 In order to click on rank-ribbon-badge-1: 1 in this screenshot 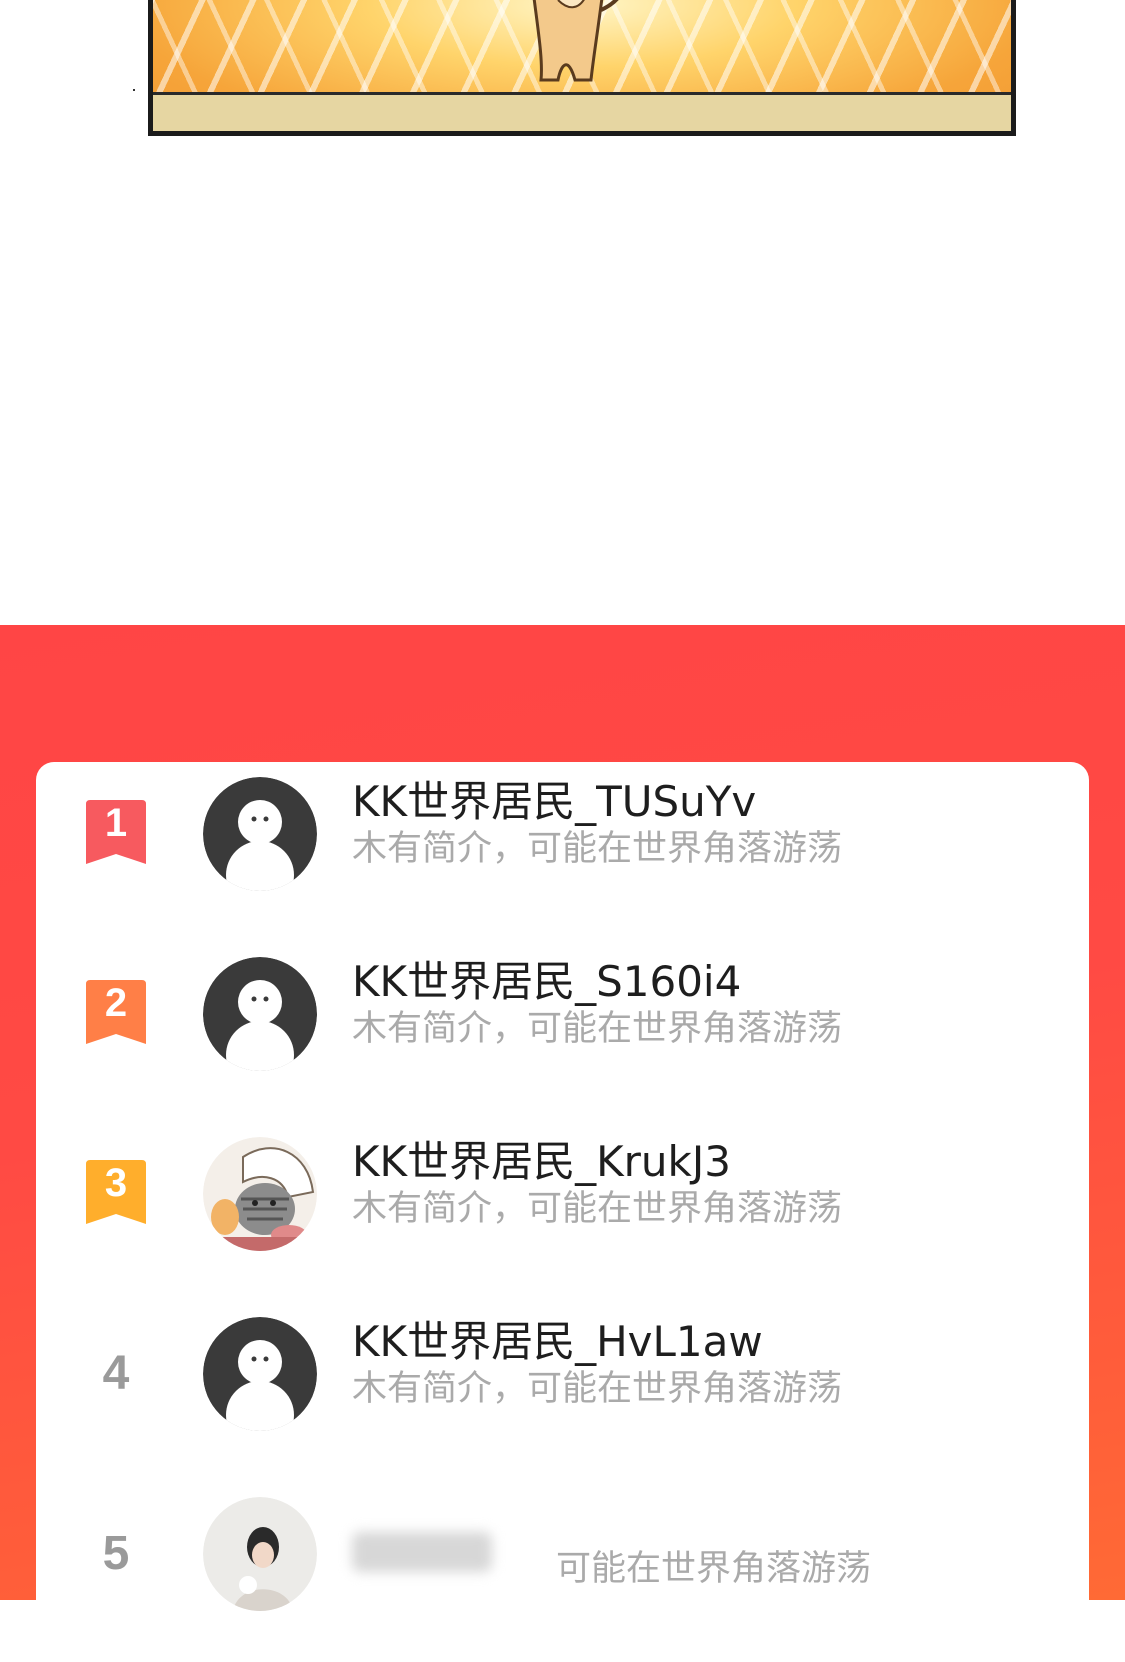, I will do `click(116, 833)`.